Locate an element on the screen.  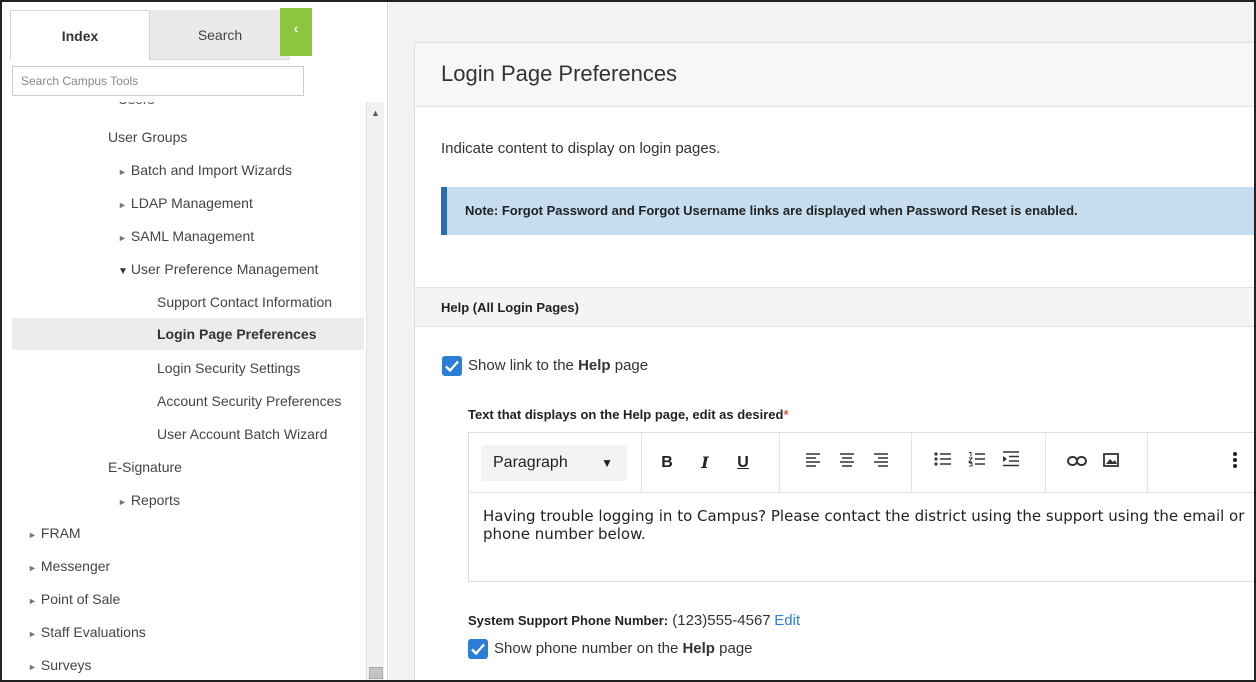
sidebar-scrollbar: ▲ is located at coordinates (375, 391).